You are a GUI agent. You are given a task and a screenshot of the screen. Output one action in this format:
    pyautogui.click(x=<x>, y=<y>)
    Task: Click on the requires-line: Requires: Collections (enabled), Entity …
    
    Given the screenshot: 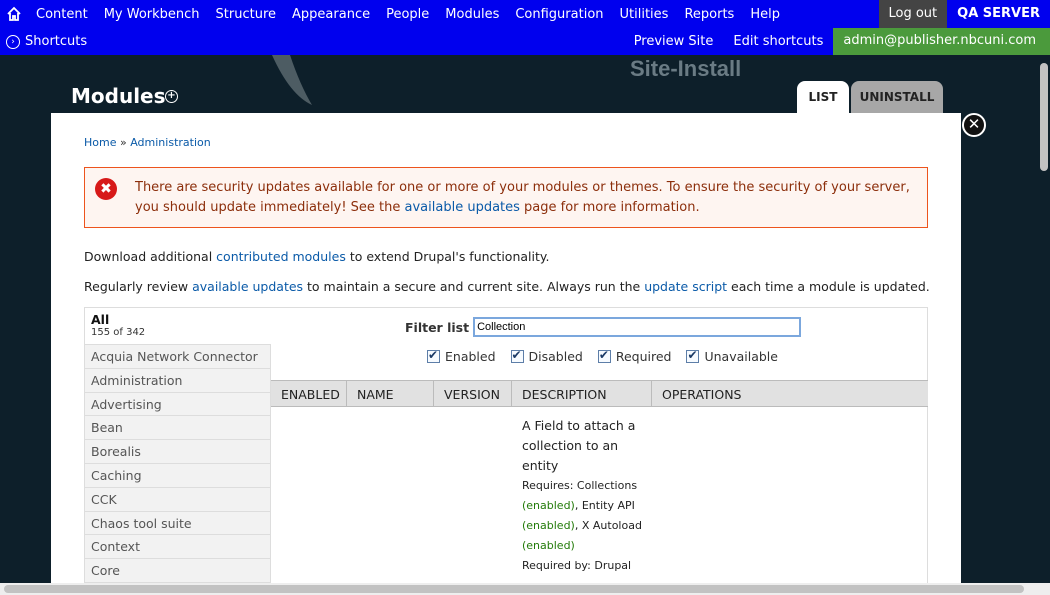 What is the action you would take?
    pyautogui.click(x=587, y=516)
    